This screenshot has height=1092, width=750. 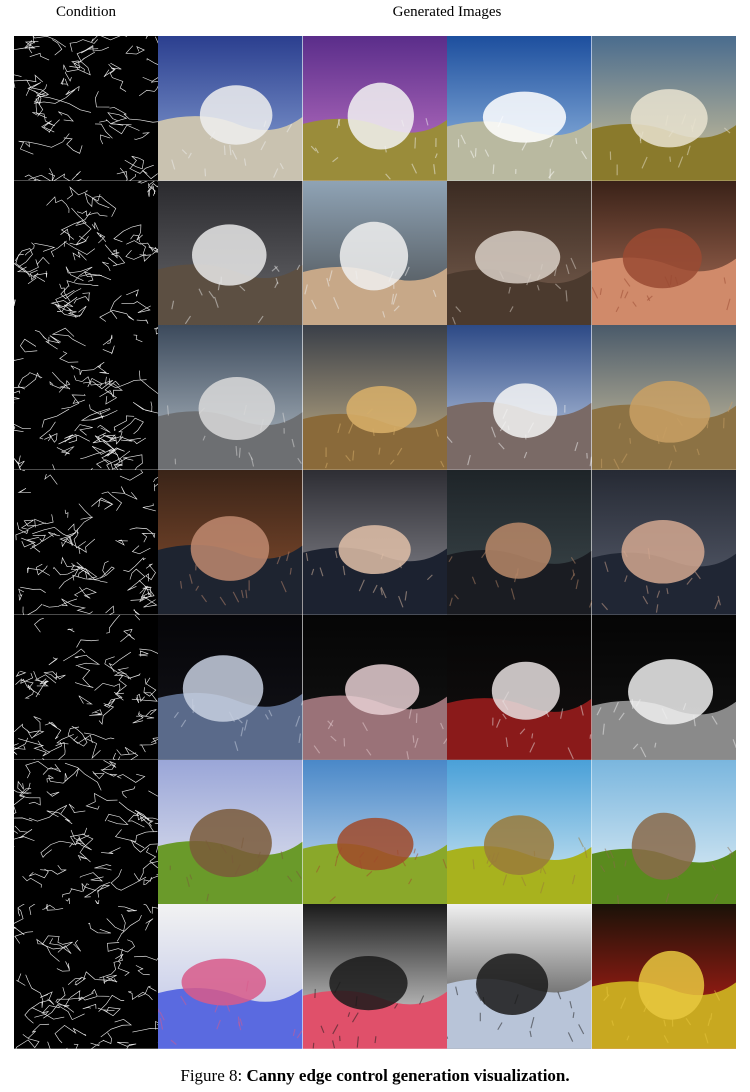 What do you see at coordinates (86, 253) in the screenshot?
I see `canny-condition-image-running-horse` at bounding box center [86, 253].